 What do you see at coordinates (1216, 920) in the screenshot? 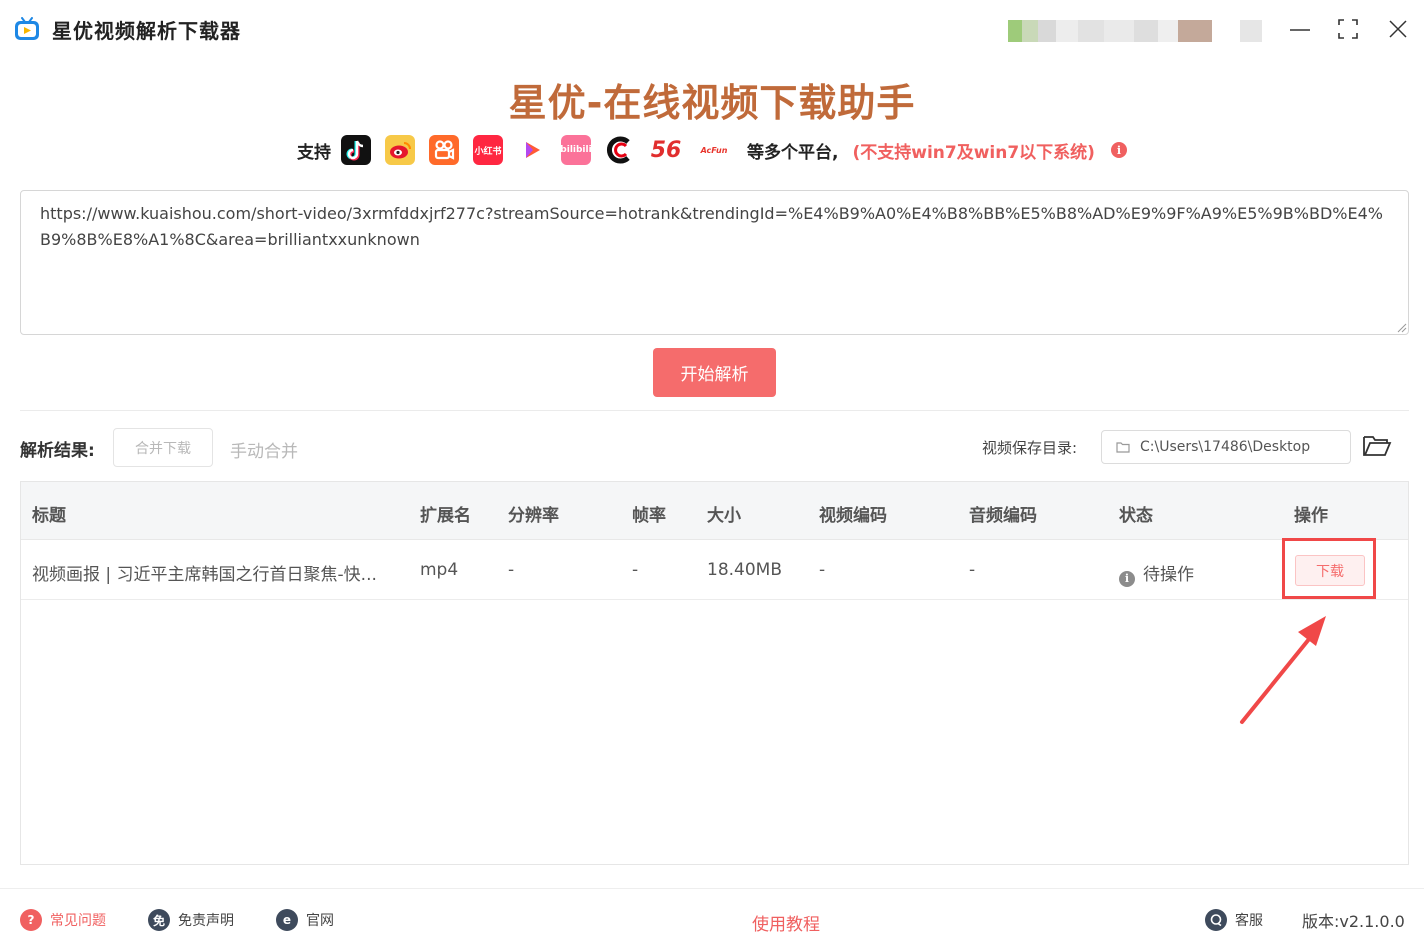
I see `chat-icon` at bounding box center [1216, 920].